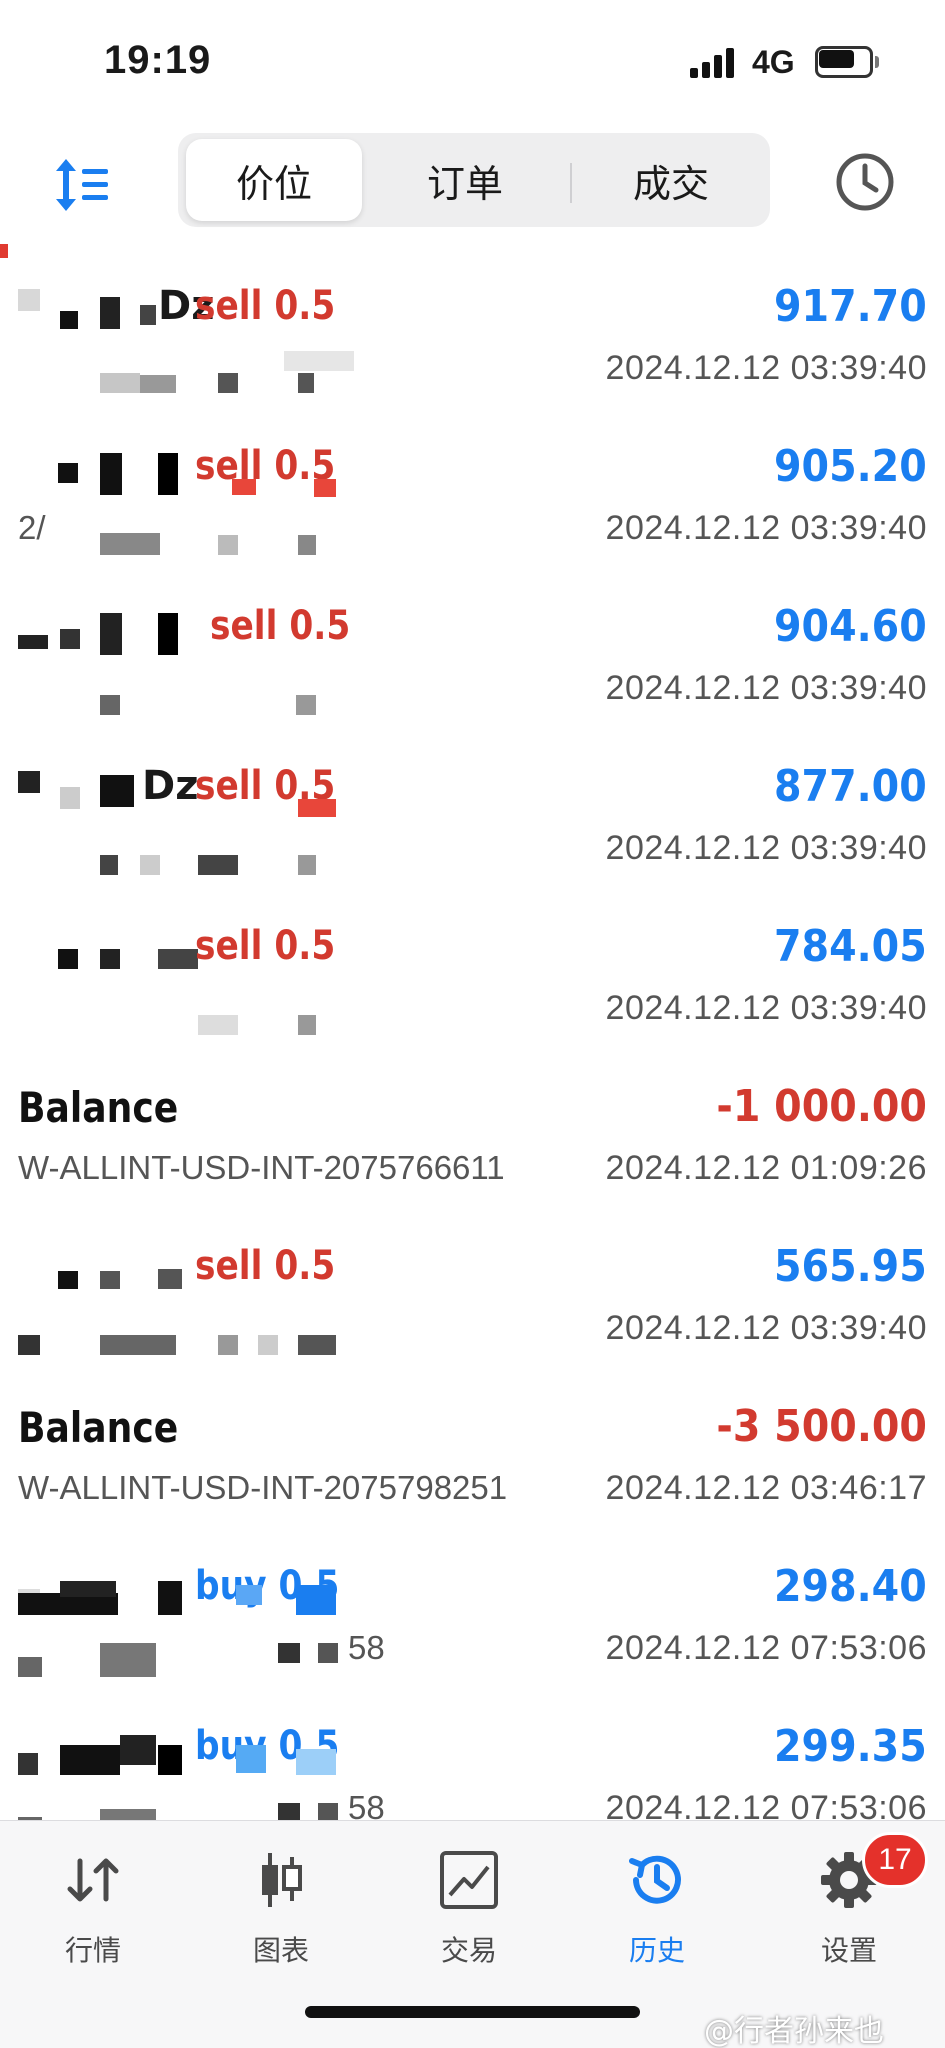  I want to click on tab-label: 历史, so click(656, 1950).